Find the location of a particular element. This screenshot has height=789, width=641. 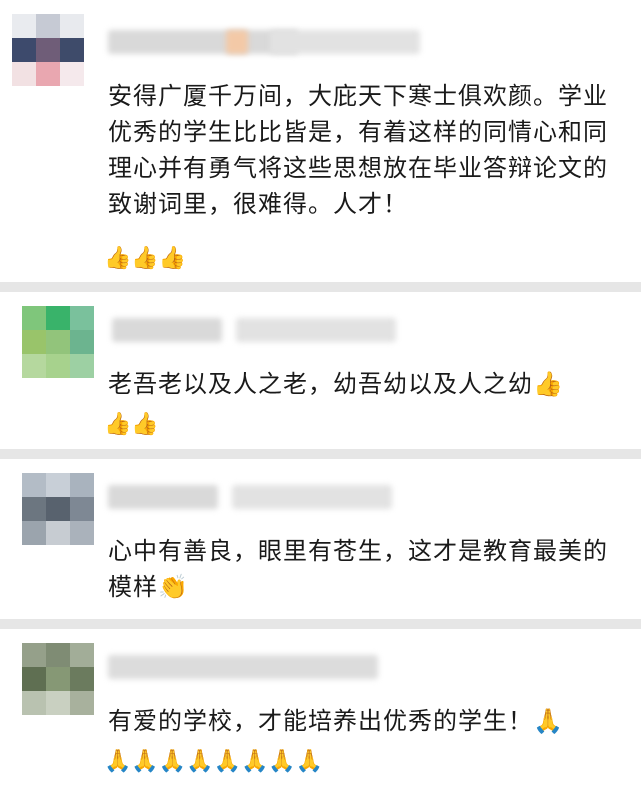

pray-icon: 🙏🙏🙏🙏🙏🙏🙏🙏 is located at coordinates (214, 761).